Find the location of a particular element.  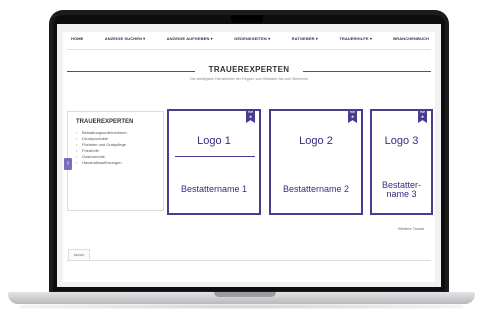

category-item: › Haushaltsauflösungen is located at coordinates (115, 163).